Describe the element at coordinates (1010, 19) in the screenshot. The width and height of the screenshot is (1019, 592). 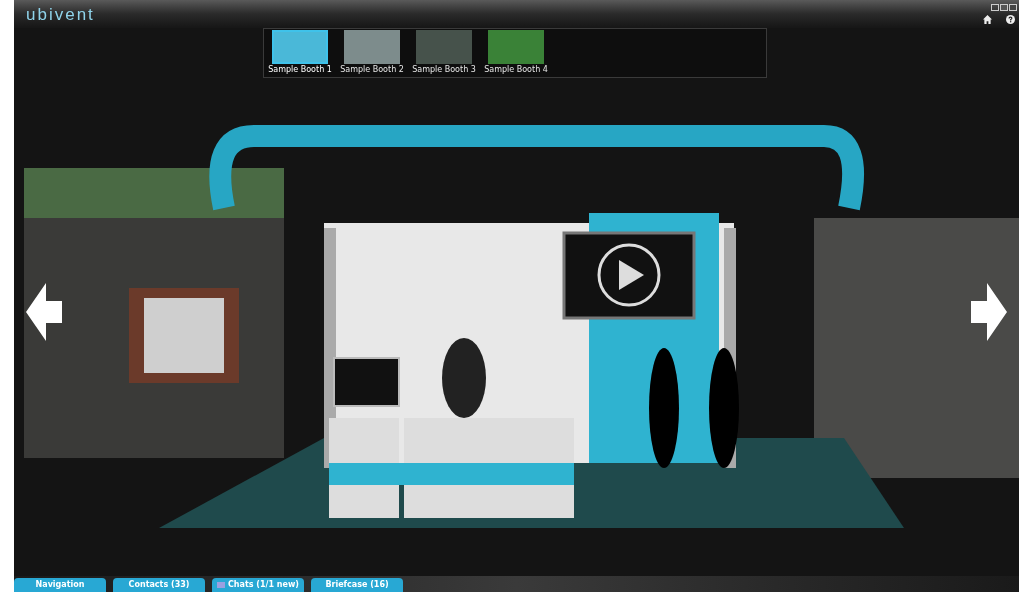
I see `help-icon` at that location.